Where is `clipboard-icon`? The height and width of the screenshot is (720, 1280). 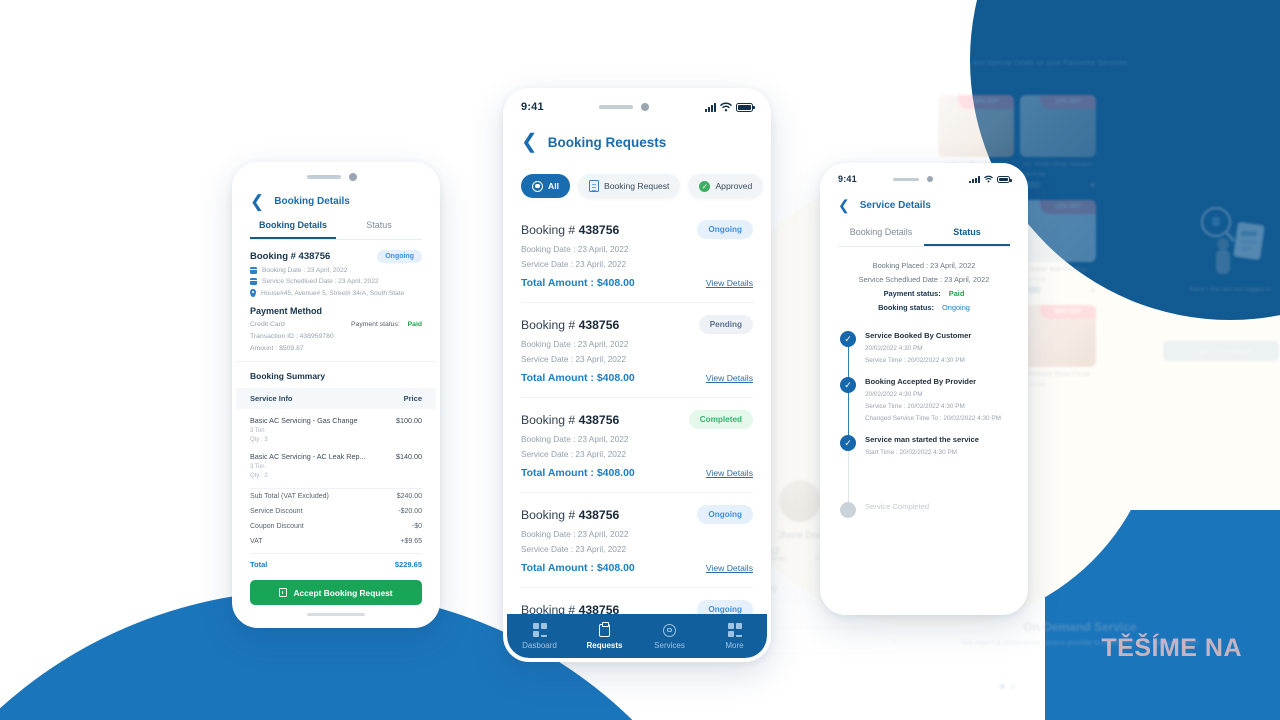
clipboard-icon is located at coordinates (604, 630).